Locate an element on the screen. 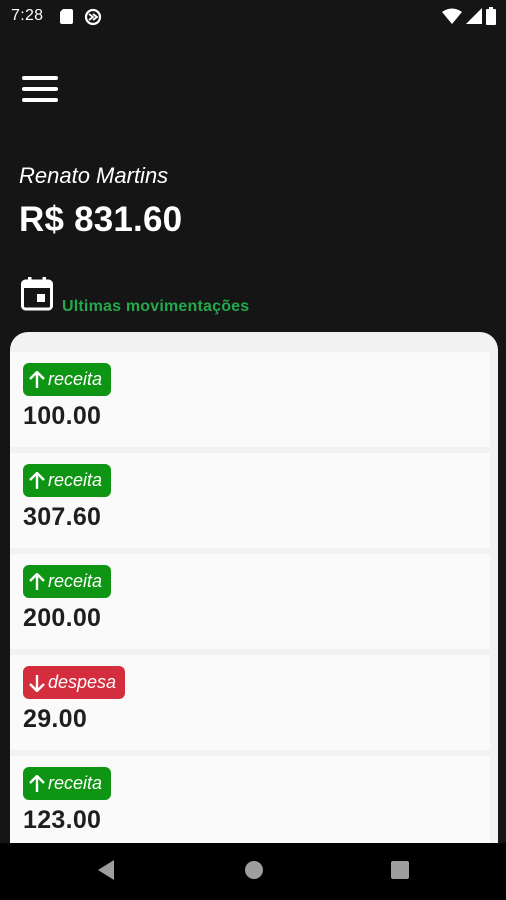  transaction-amount: 123.00 is located at coordinates (62, 820).